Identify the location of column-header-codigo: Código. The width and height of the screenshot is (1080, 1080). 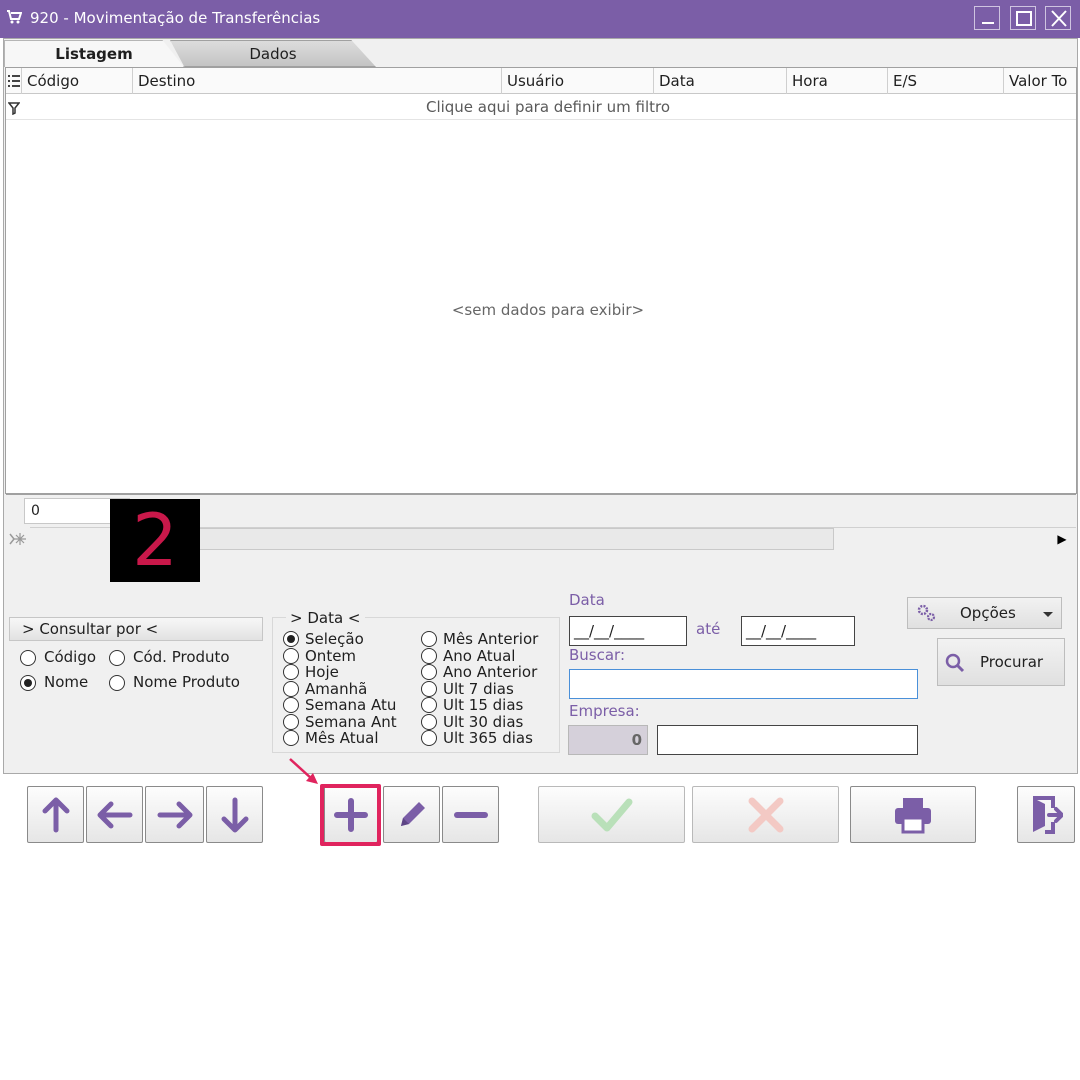
(77, 81).